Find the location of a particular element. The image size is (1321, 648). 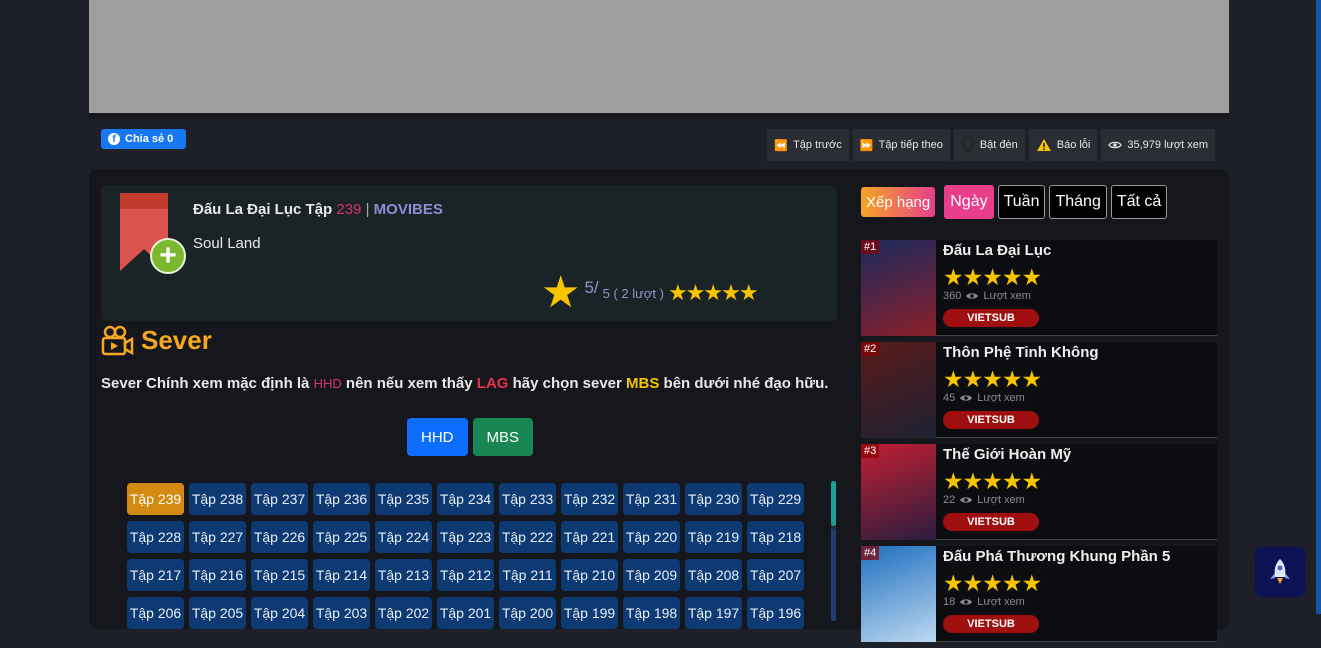

notice-text-2: nên nếu xem thấy is located at coordinates (409, 383).